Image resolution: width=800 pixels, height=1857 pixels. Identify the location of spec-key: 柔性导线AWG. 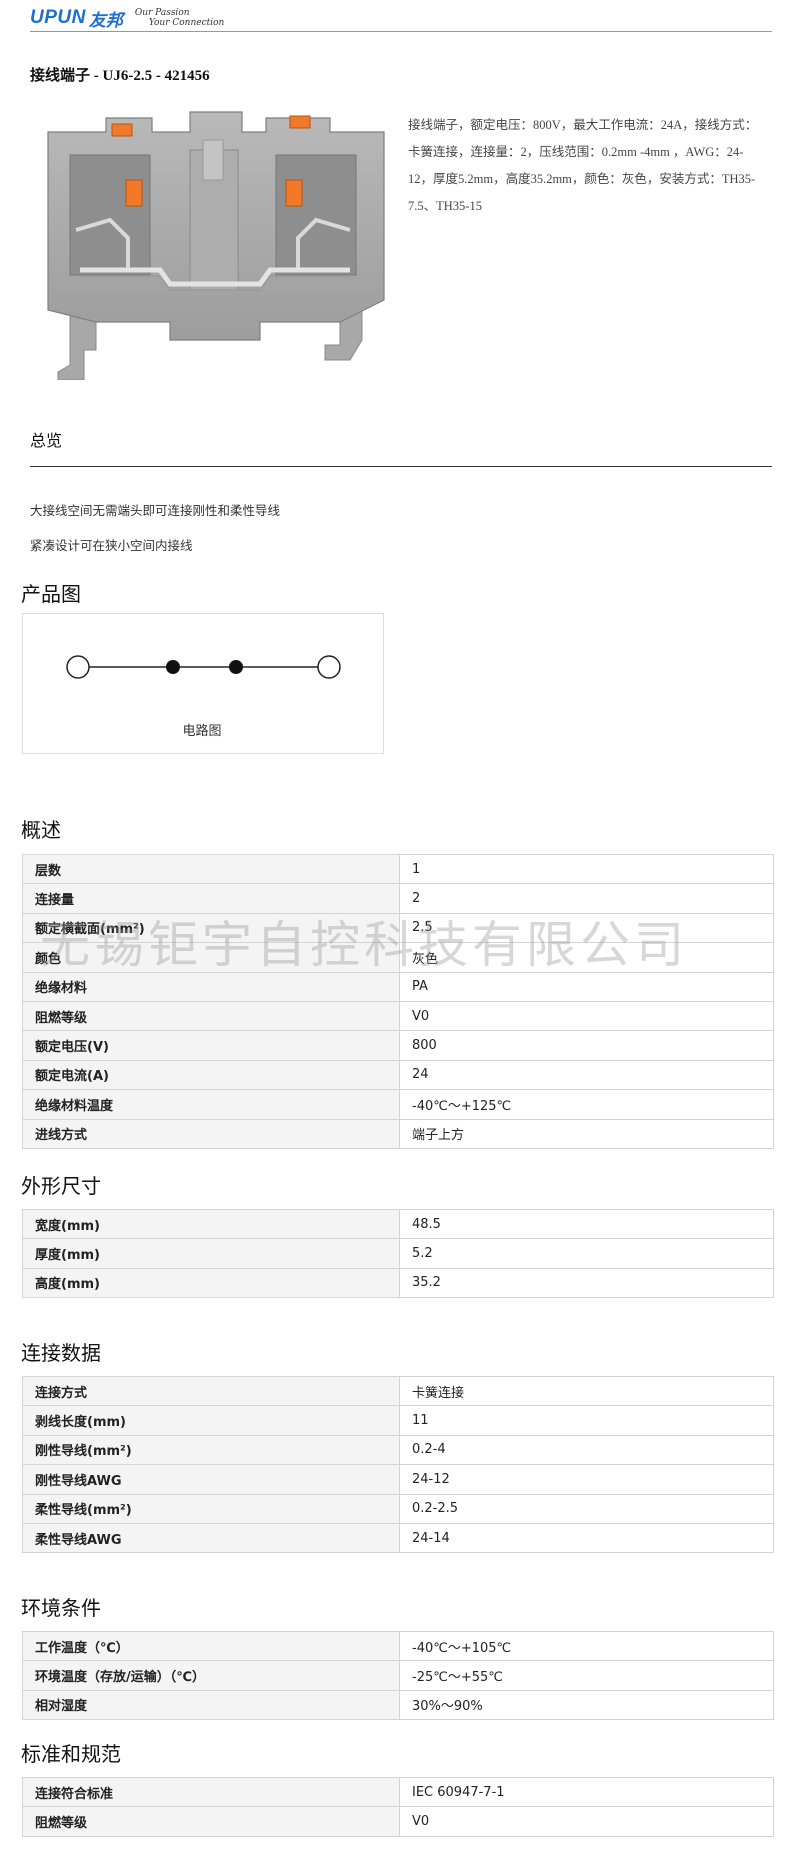
(211, 1538).